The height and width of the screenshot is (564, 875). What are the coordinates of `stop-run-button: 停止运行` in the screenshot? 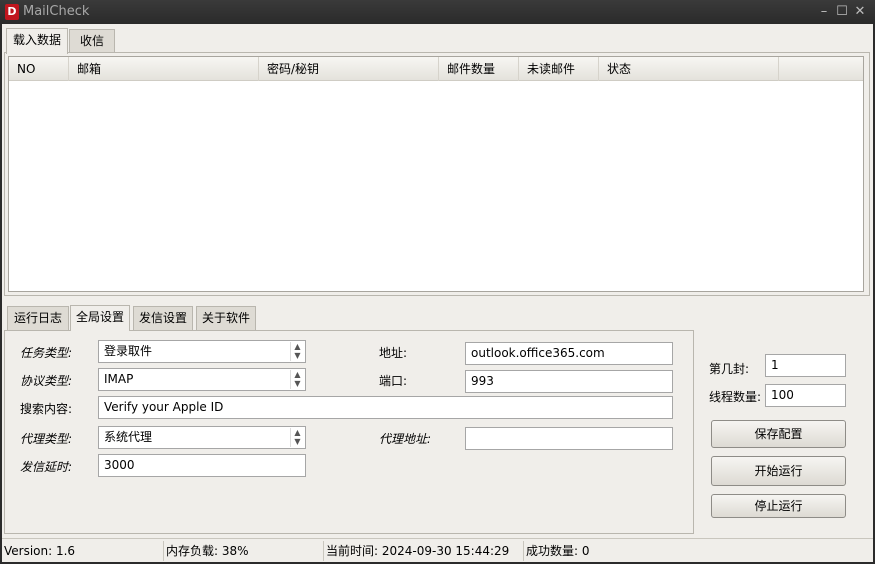 It's located at (778, 506).